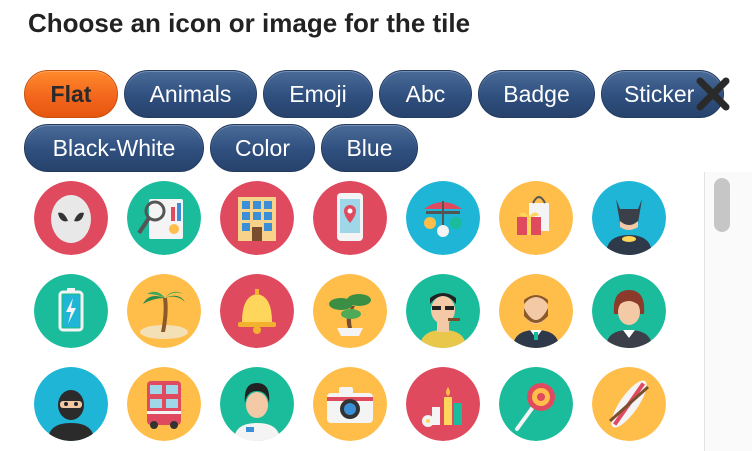 The width and height of the screenshot is (752, 451). Describe the element at coordinates (443, 311) in the screenshot. I see `mobster-icon` at that location.